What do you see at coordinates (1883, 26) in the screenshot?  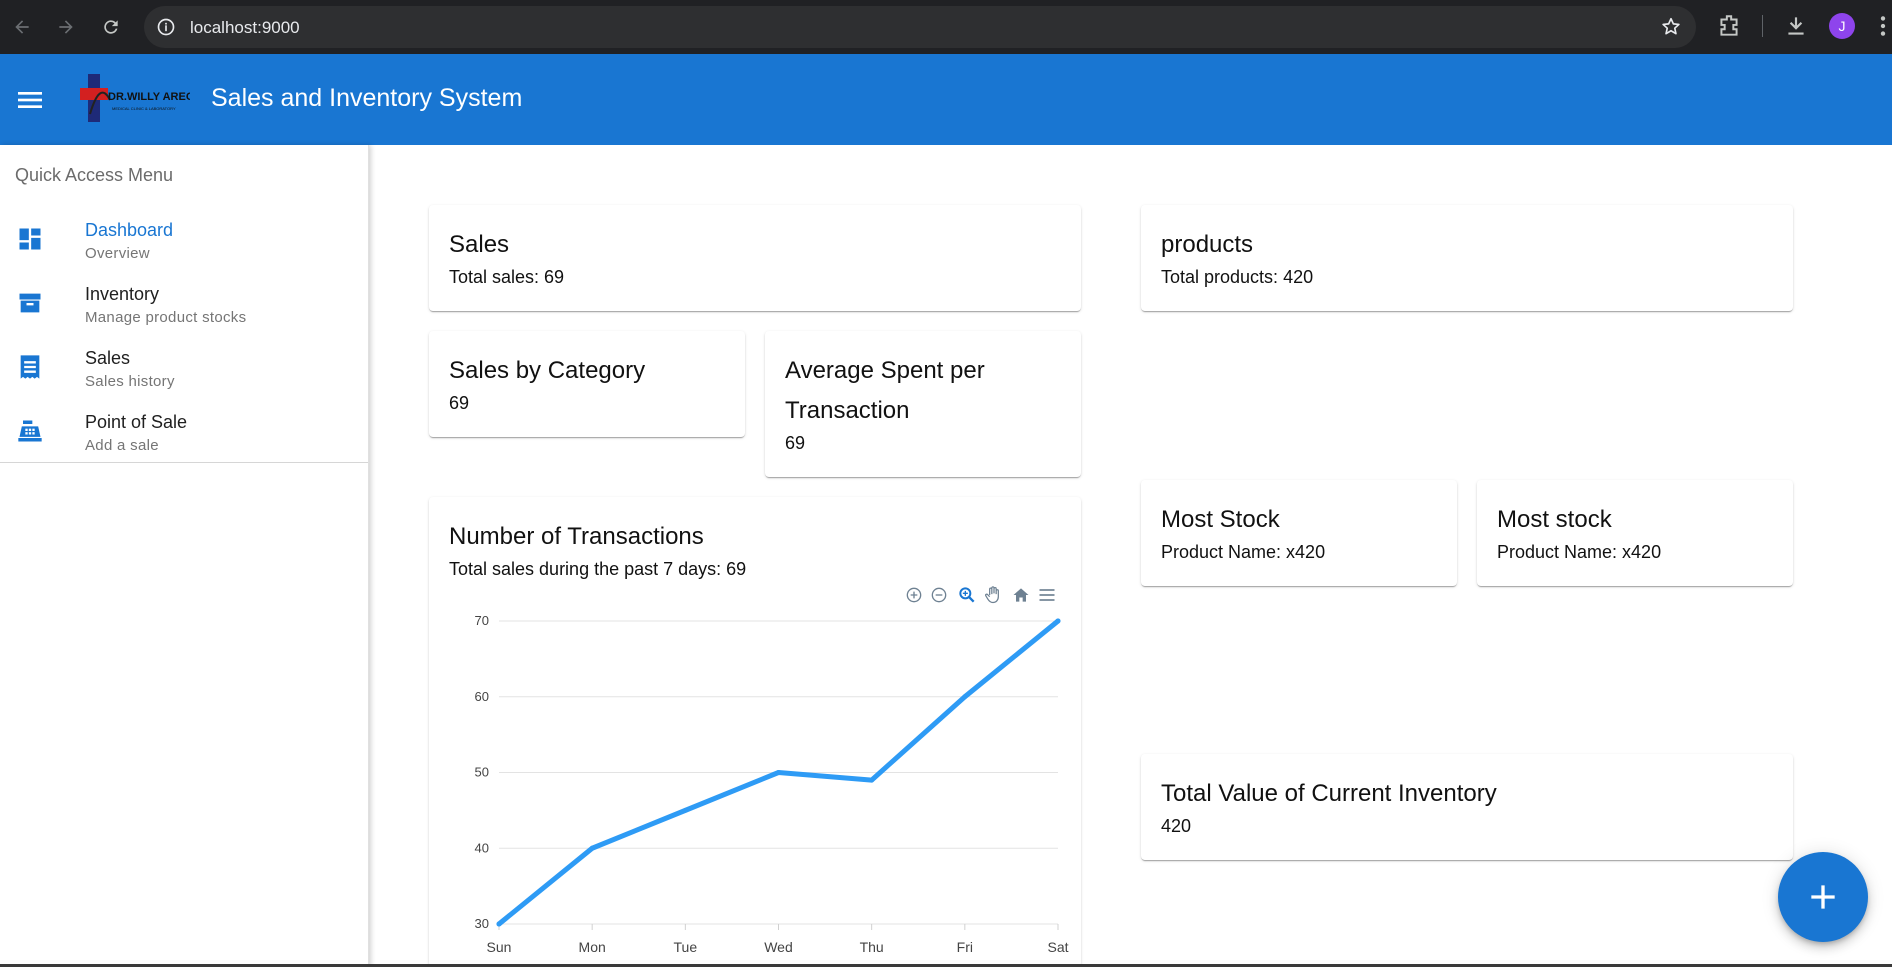 I see `more-vert-icon` at bounding box center [1883, 26].